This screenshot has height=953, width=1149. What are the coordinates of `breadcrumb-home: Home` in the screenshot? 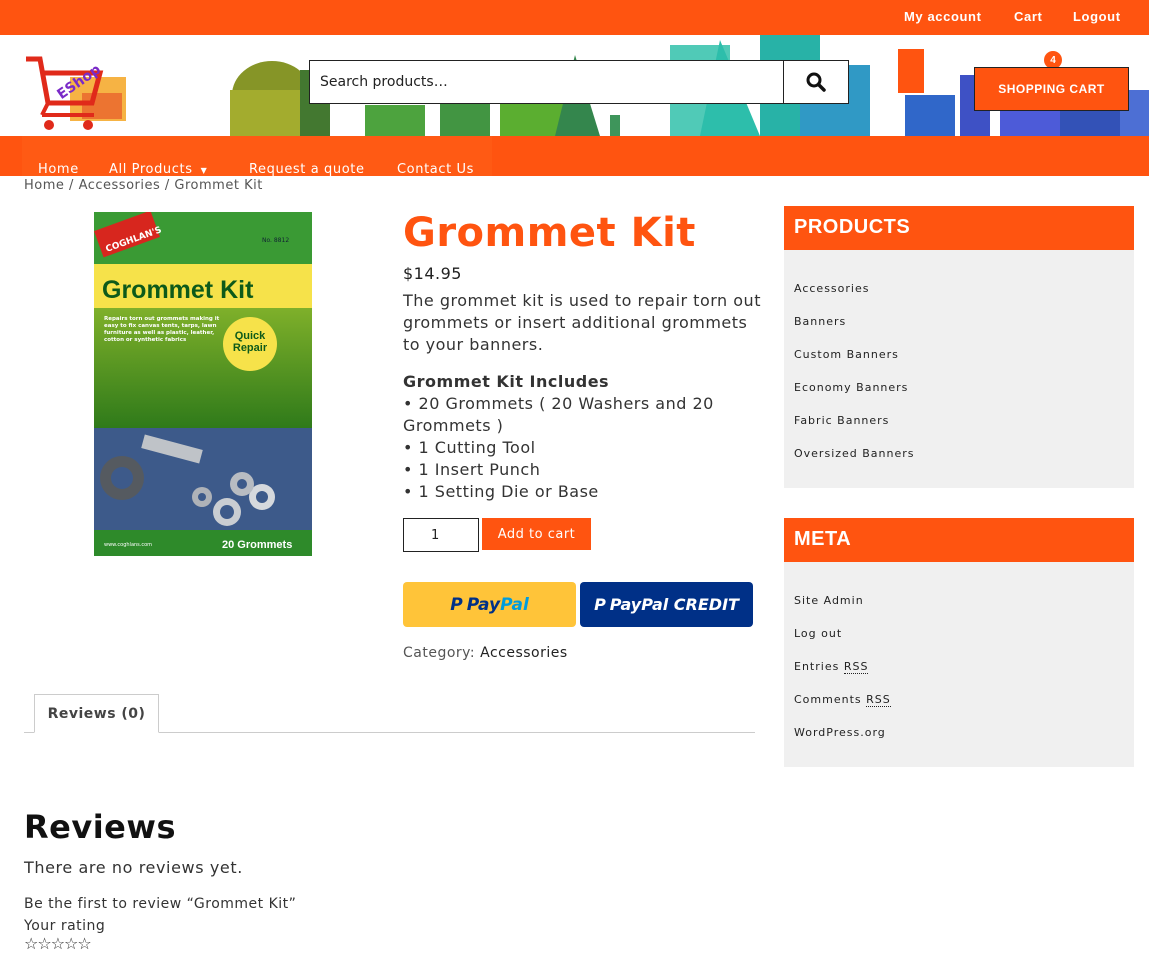 It's located at (44, 185).